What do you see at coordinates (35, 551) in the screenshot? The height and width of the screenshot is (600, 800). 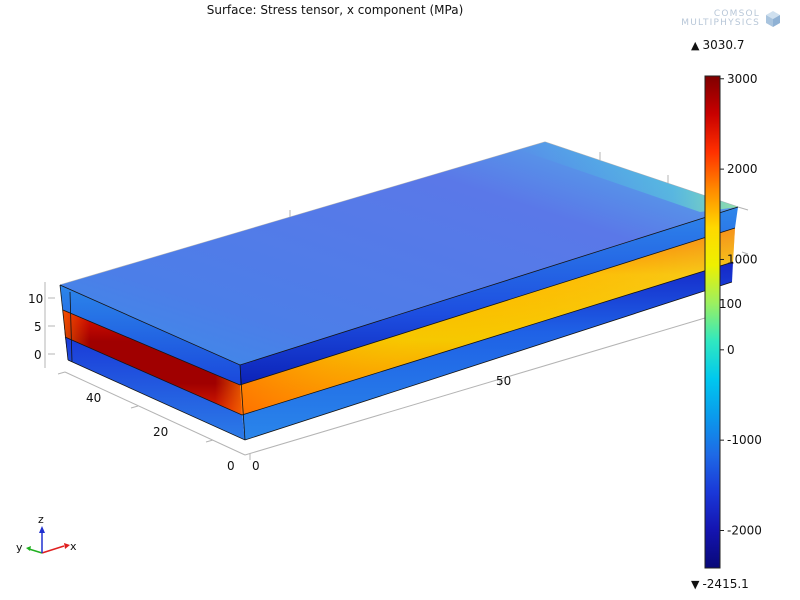 I see `triad-y-axis` at bounding box center [35, 551].